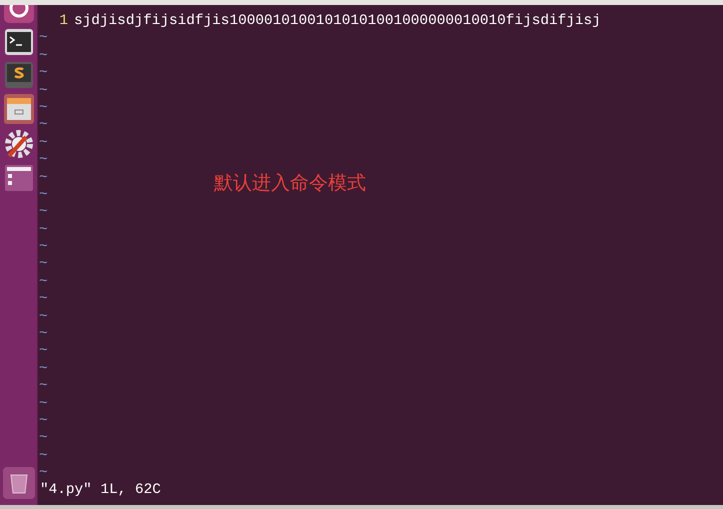 The height and width of the screenshot is (509, 723). What do you see at coordinates (290, 183) in the screenshot?
I see `annotation-text: 默认进入命令模式` at bounding box center [290, 183].